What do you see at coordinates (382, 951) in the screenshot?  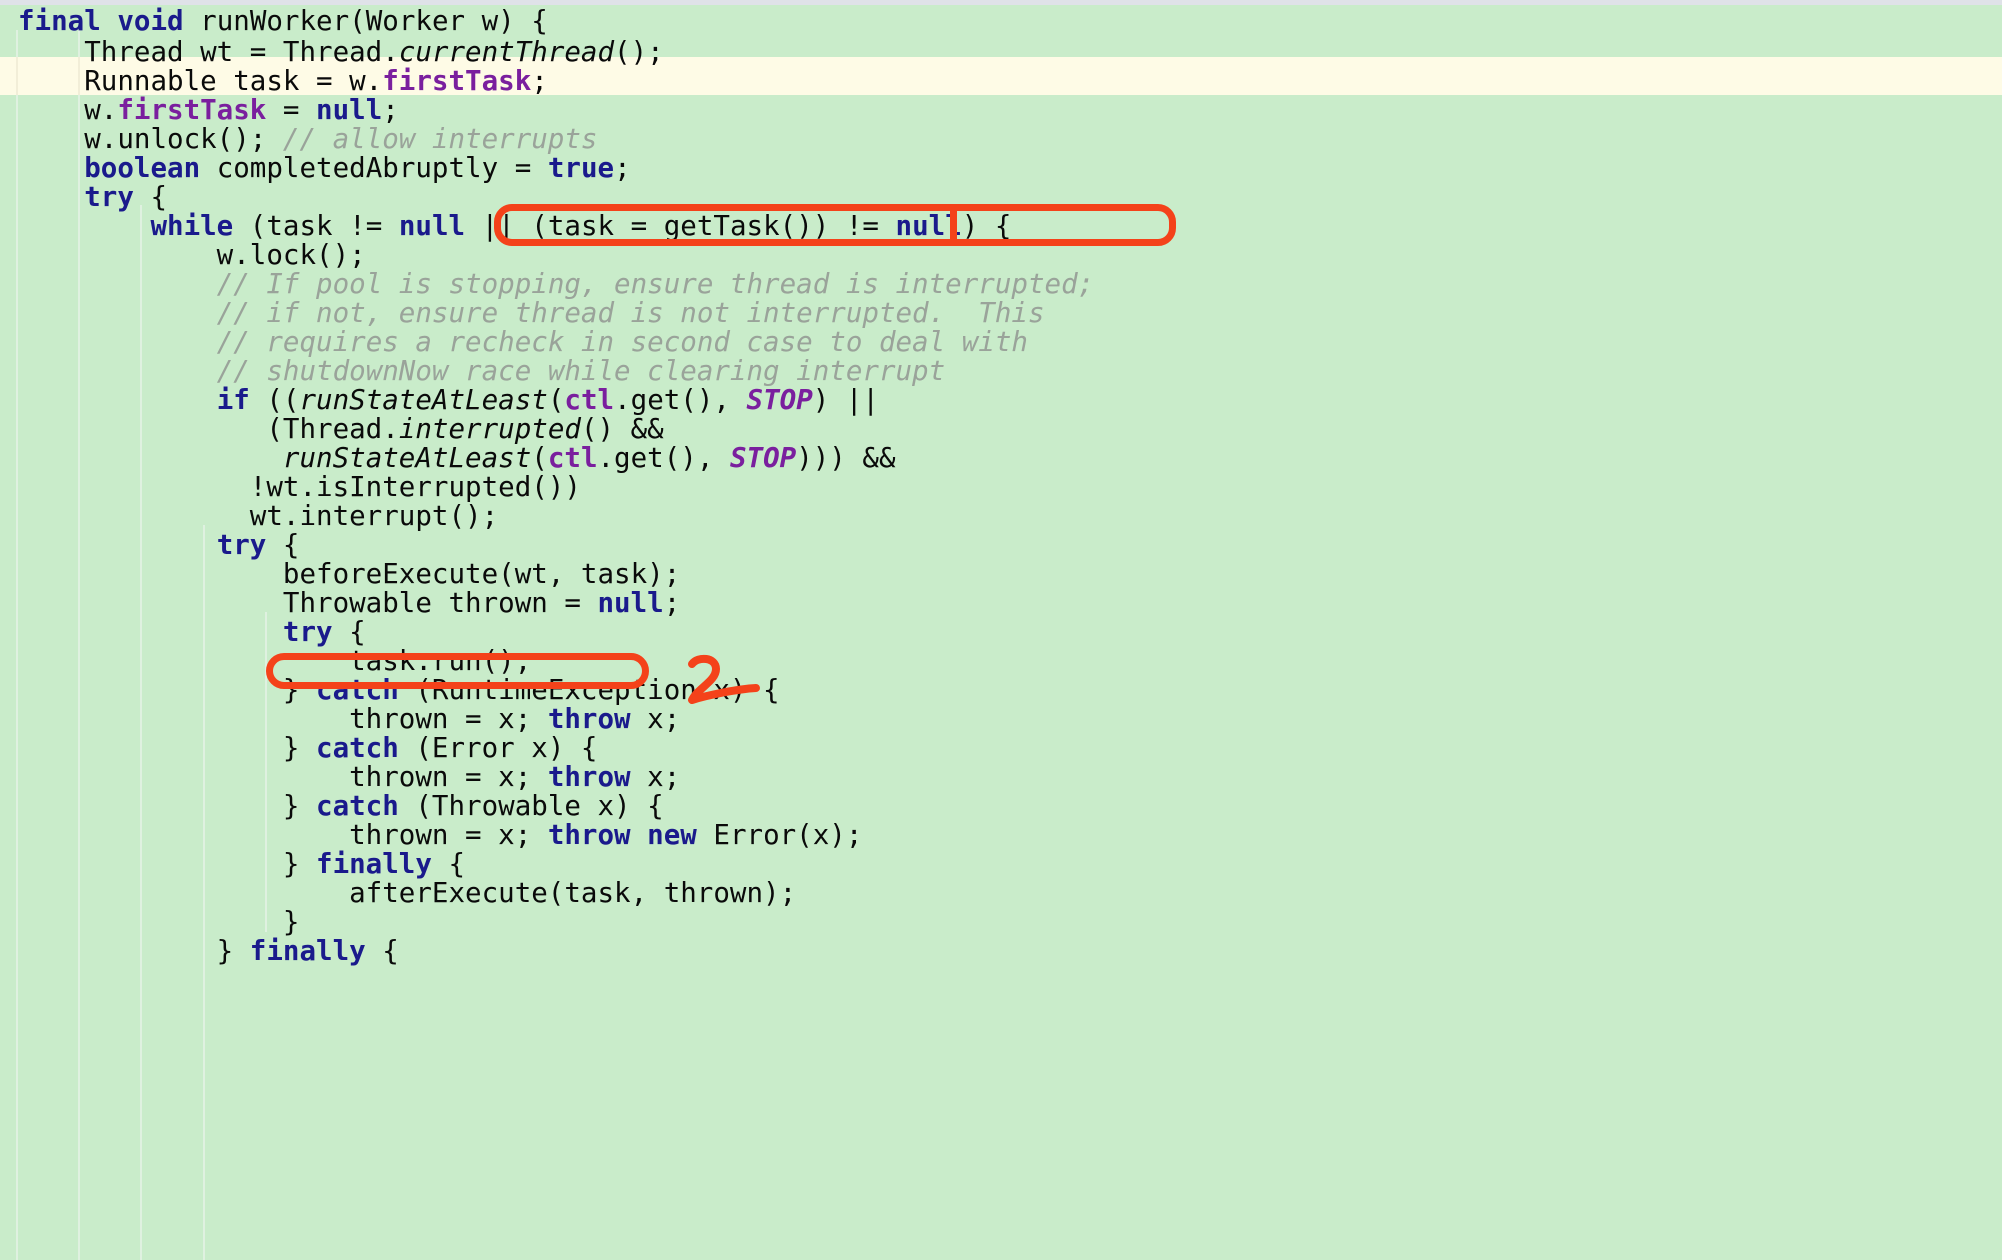 I see `code-token-pl: {` at bounding box center [382, 951].